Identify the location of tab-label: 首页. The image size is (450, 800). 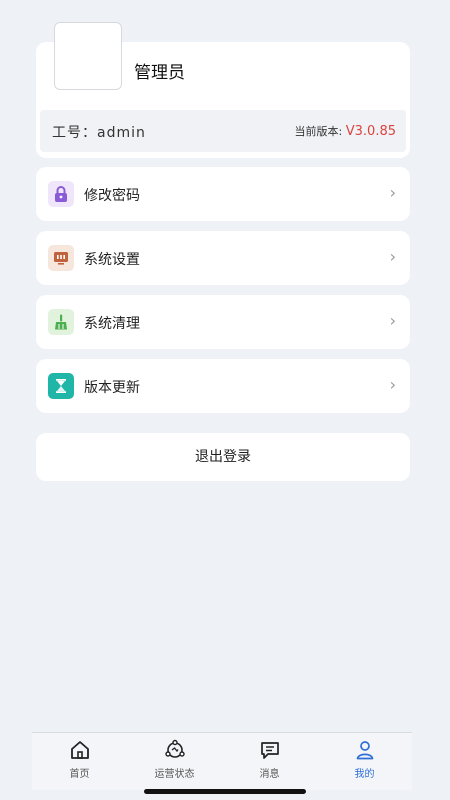
(79, 774).